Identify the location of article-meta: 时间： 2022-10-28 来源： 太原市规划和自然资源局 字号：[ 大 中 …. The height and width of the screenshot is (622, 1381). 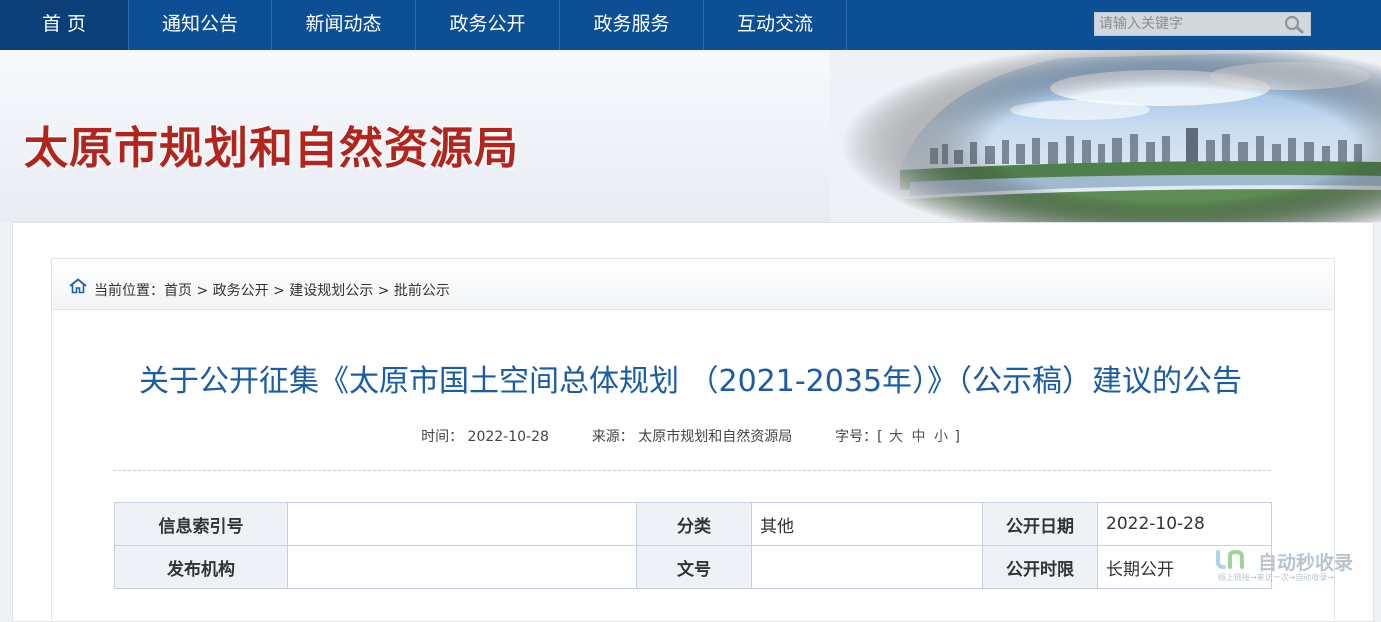
(690, 436).